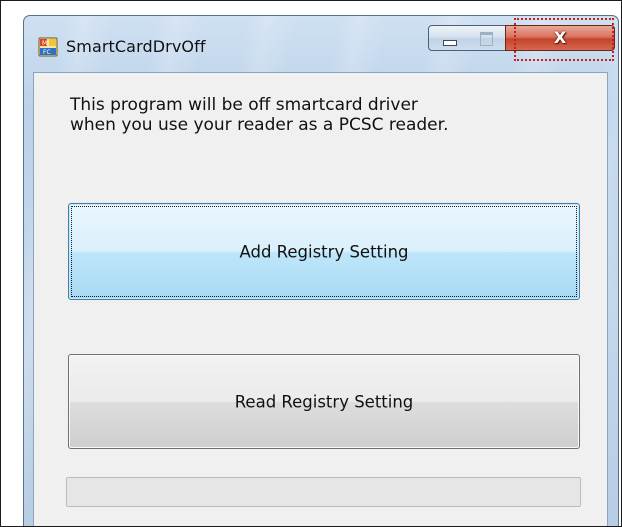  I want to click on window-title: SmartCardDrvOff, so click(136, 46).